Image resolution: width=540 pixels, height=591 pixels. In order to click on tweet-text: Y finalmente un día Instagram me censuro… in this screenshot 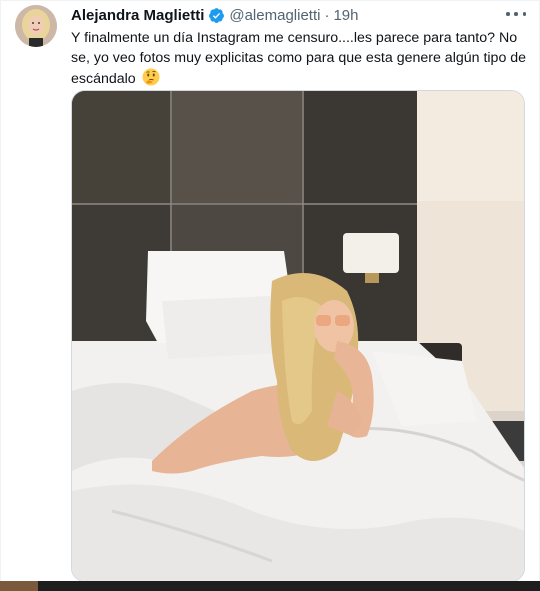, I will do `click(302, 58)`.